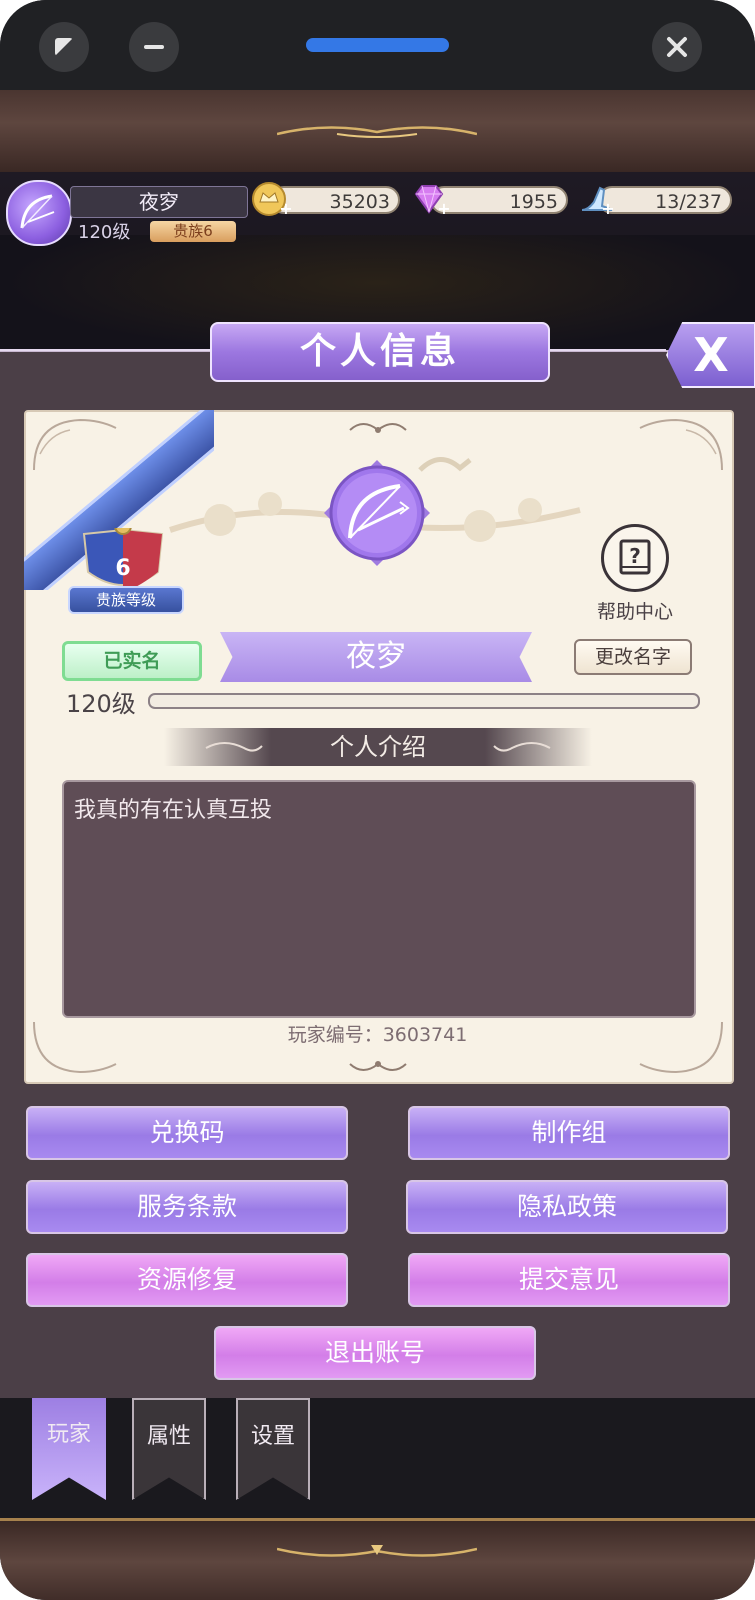 This screenshot has height=1600, width=755. What do you see at coordinates (123, 568) in the screenshot?
I see `noble-level-number: 6` at bounding box center [123, 568].